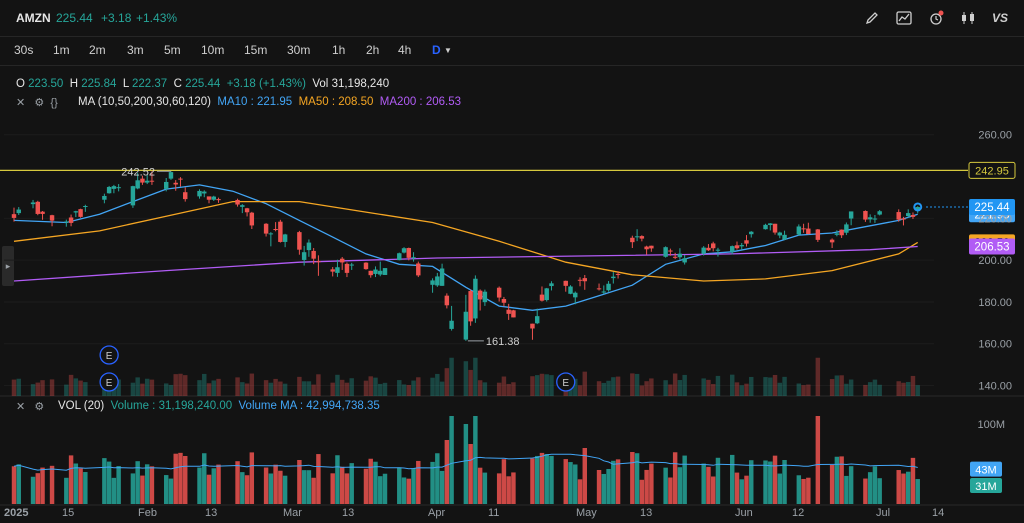  What do you see at coordinates (348, 513) in the screenshot?
I see `time-tick-label: 13` at bounding box center [348, 513].